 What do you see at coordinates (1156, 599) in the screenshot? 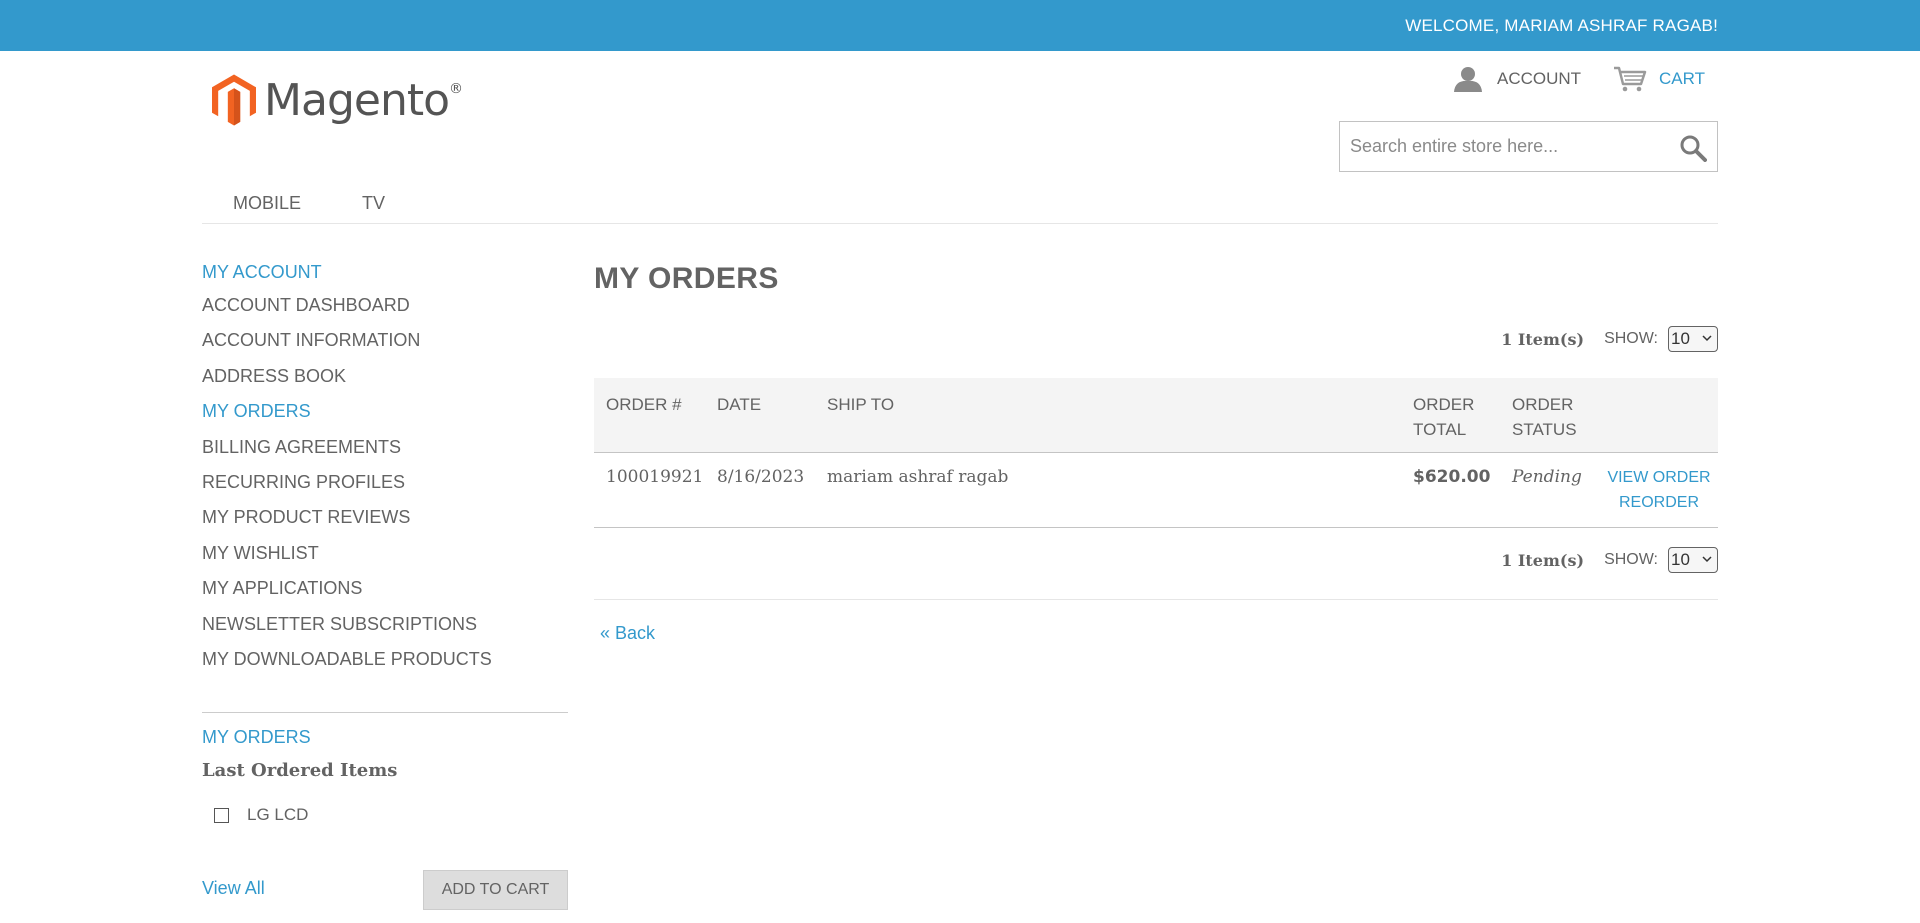
I see `content-divider` at bounding box center [1156, 599].